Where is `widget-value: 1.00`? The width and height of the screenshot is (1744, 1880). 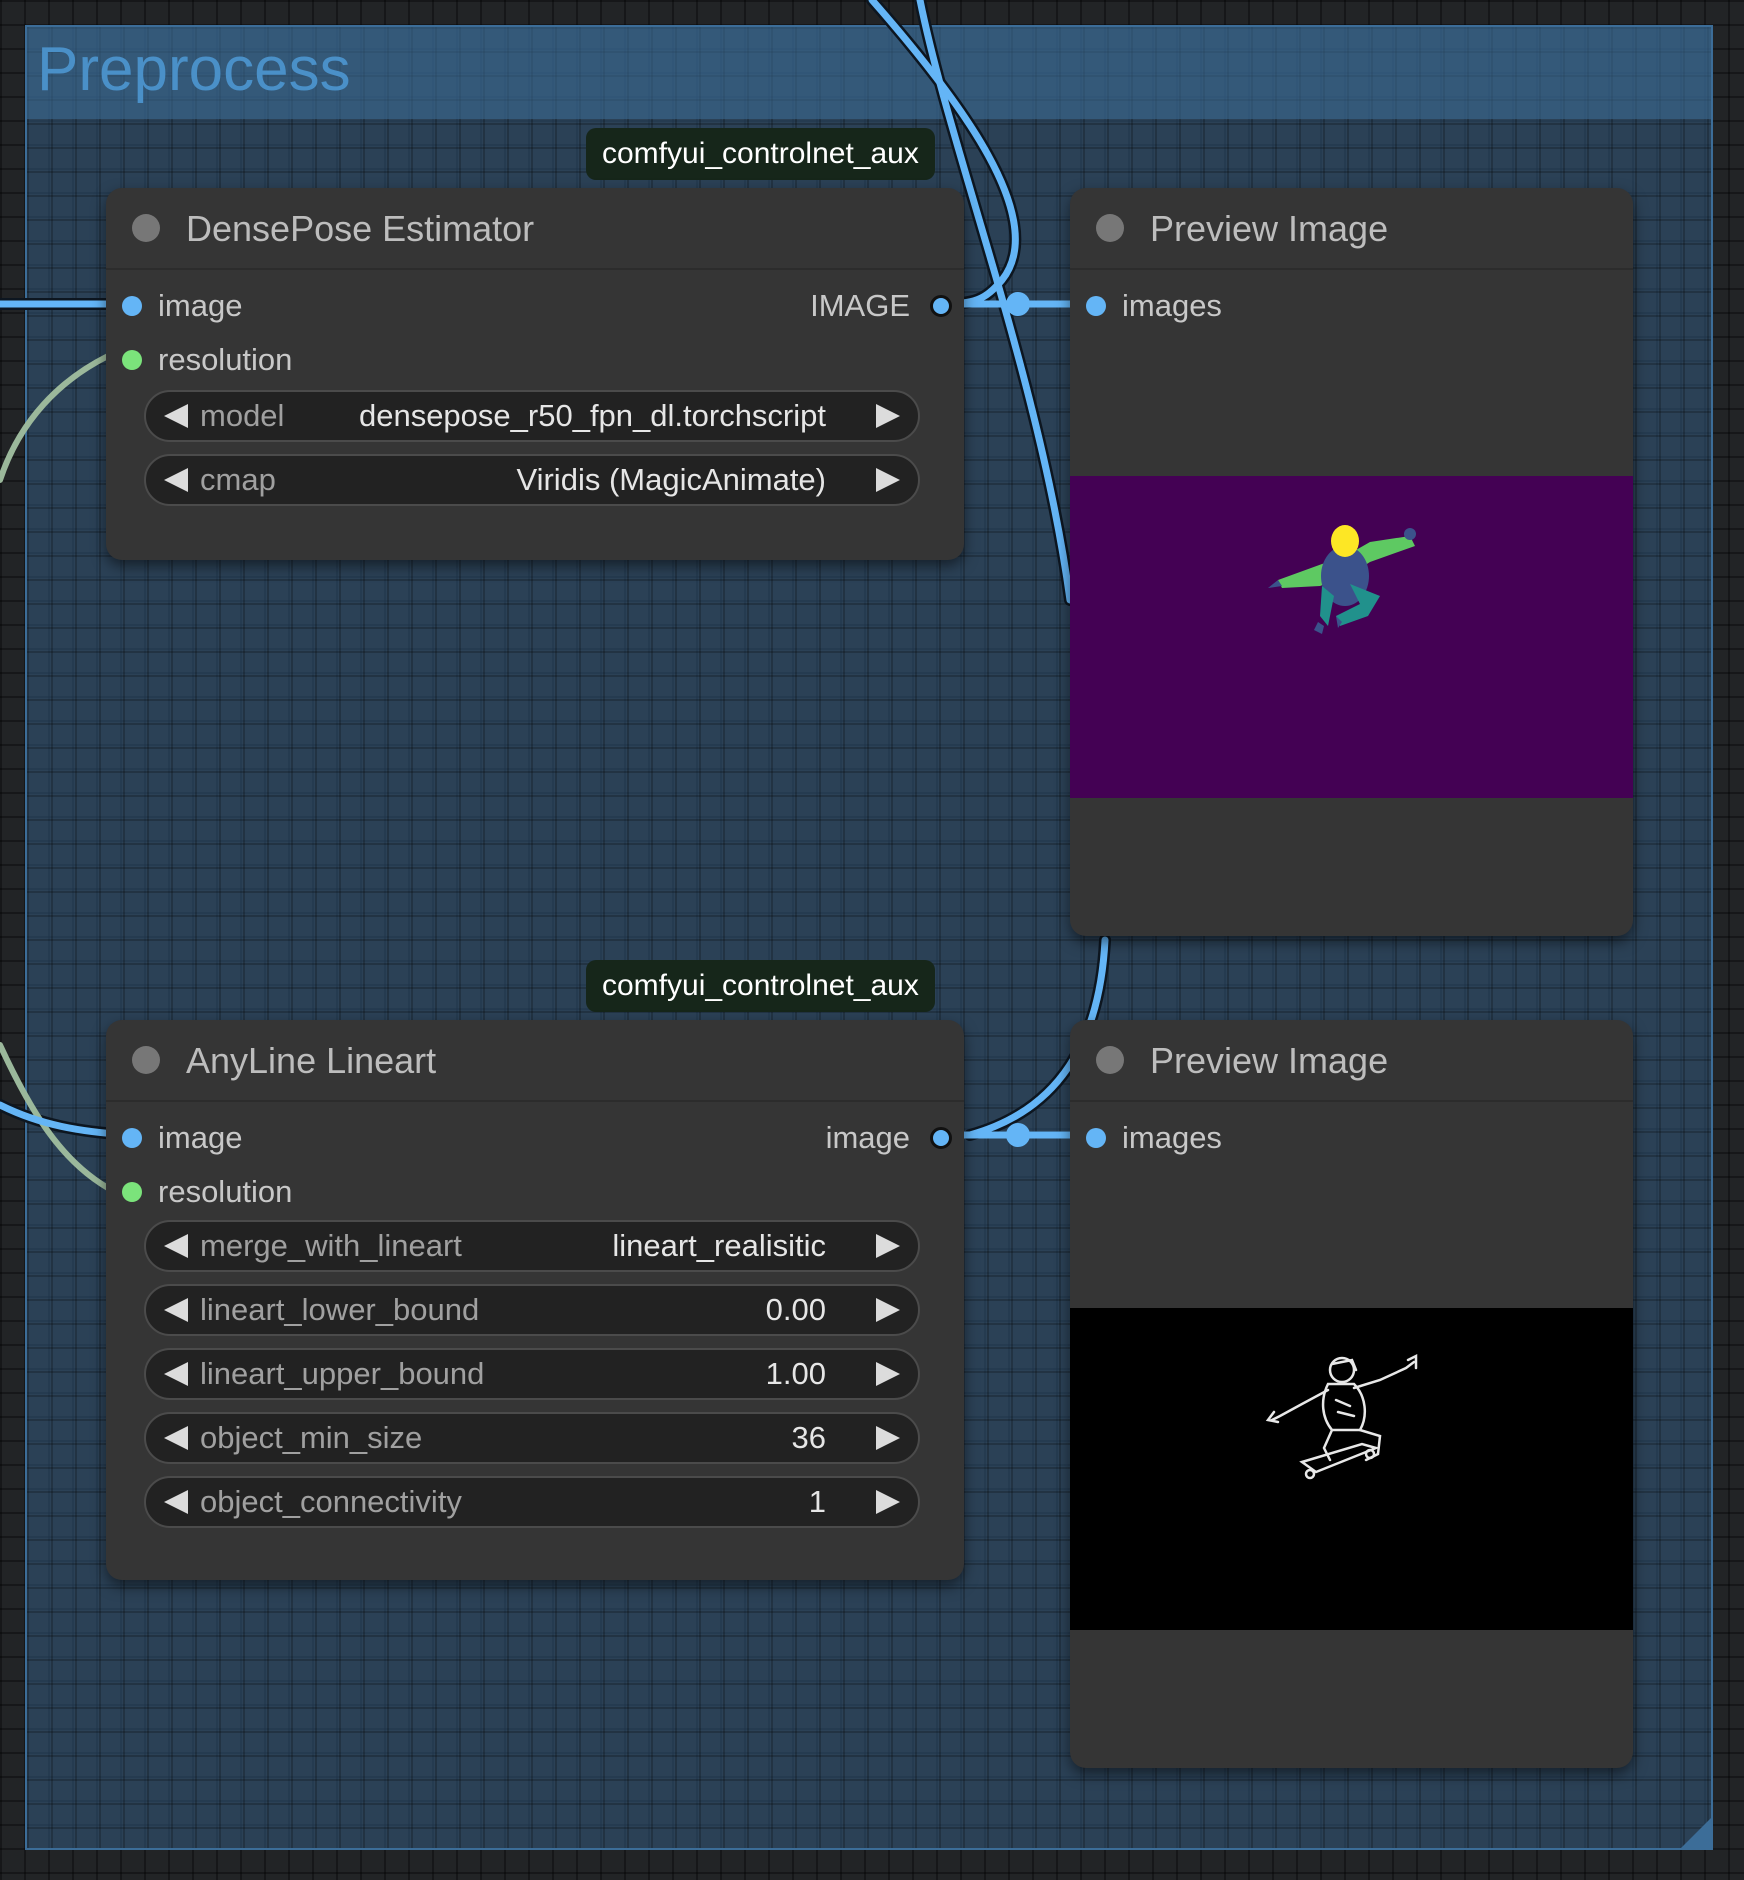 widget-value: 1.00 is located at coordinates (795, 1373).